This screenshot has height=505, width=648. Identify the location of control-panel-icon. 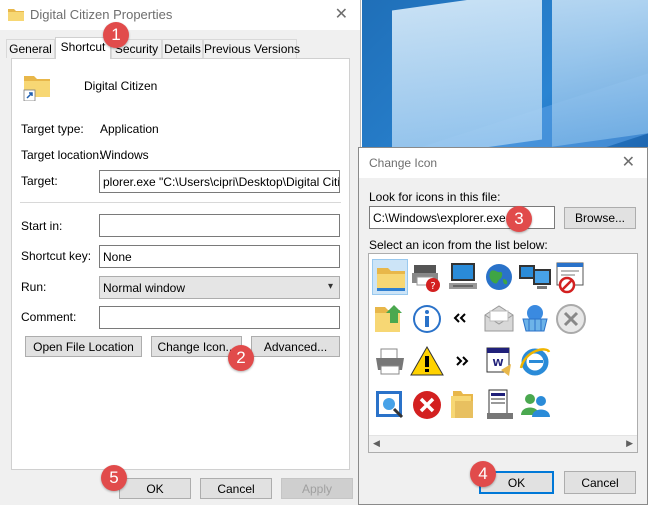
(390, 405).